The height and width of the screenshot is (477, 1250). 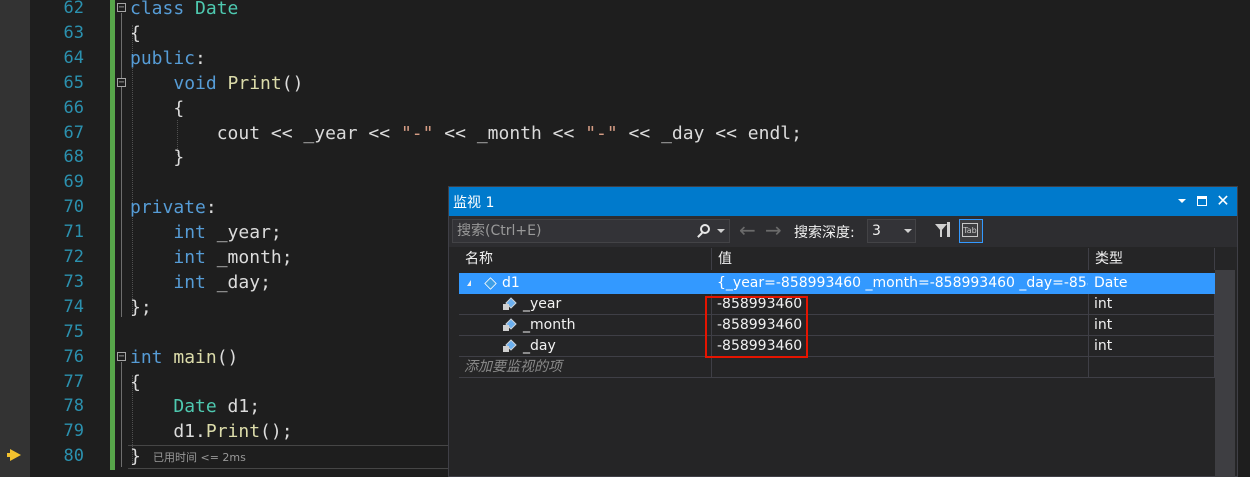 I want to click on code-line: int _year;, so click(x=206, y=232).